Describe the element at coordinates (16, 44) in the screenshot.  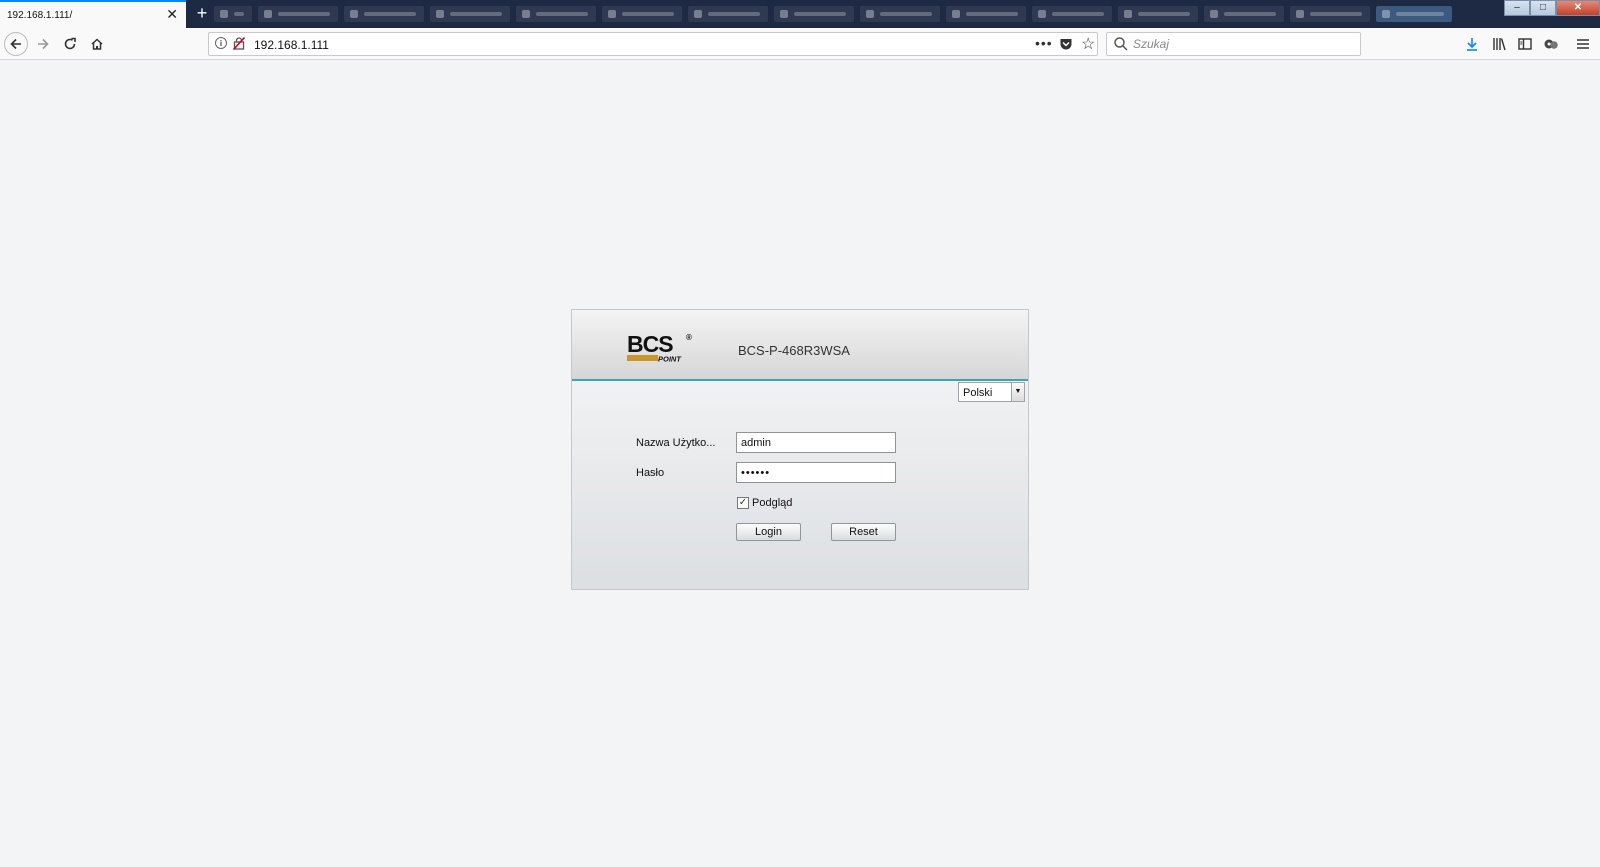
I see `back-icon` at that location.